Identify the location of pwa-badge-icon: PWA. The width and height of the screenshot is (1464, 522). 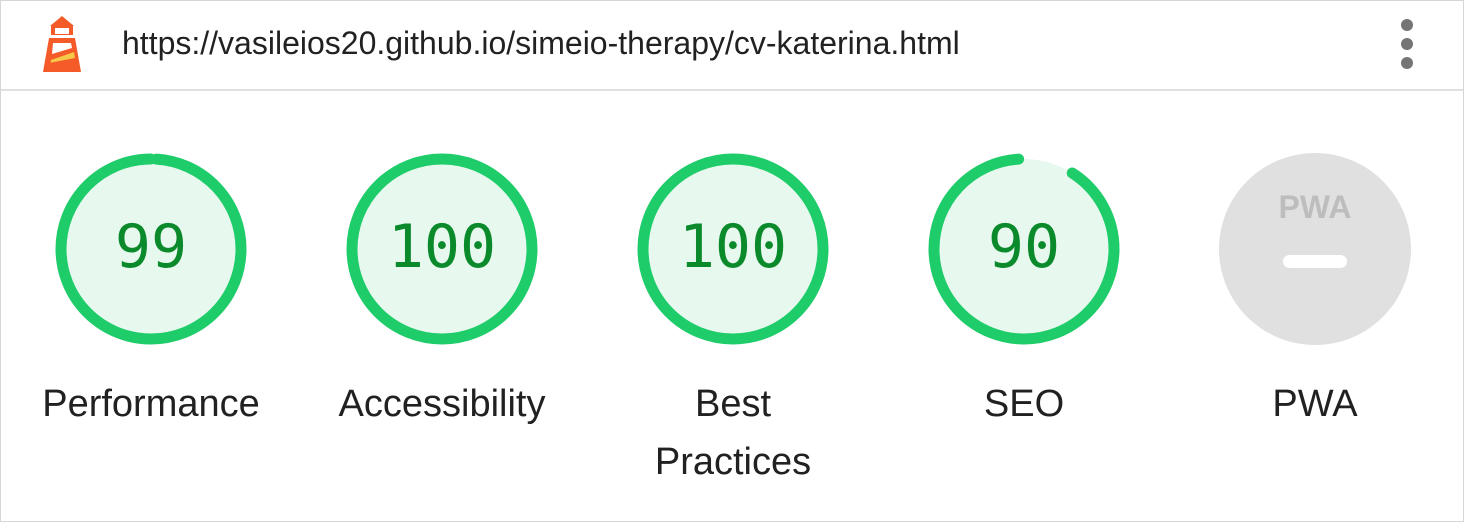
(1315, 249).